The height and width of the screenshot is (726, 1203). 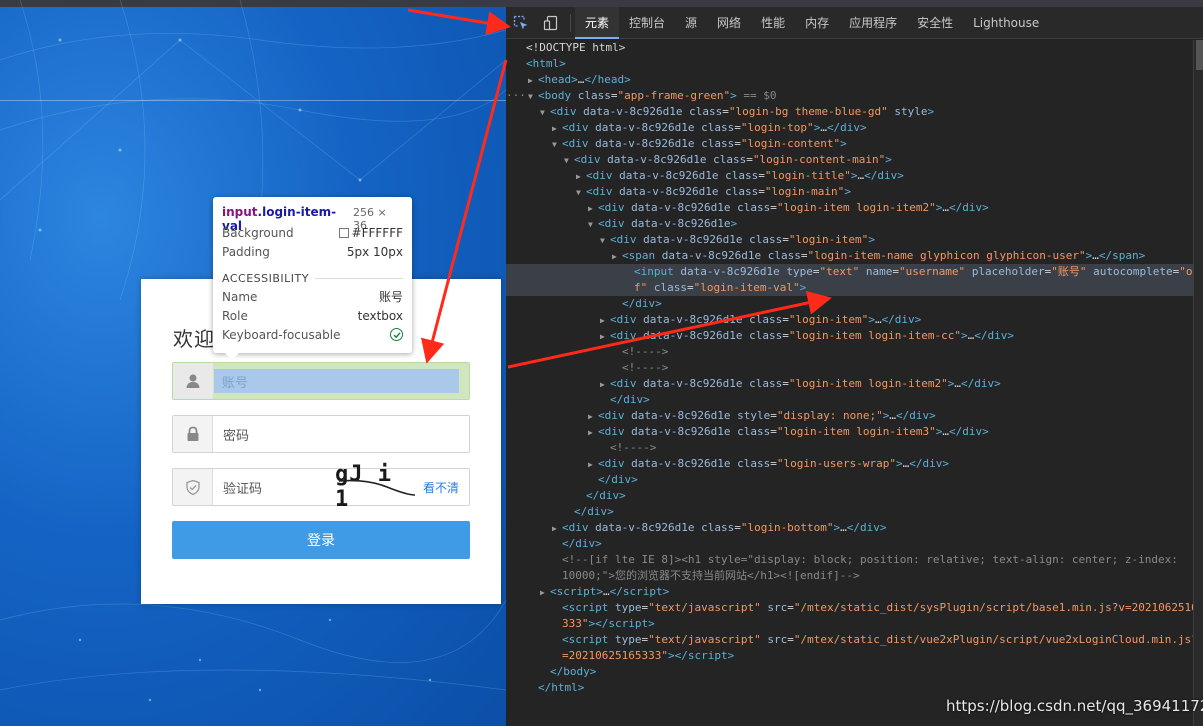 I want to click on user-icon, so click(x=193, y=381).